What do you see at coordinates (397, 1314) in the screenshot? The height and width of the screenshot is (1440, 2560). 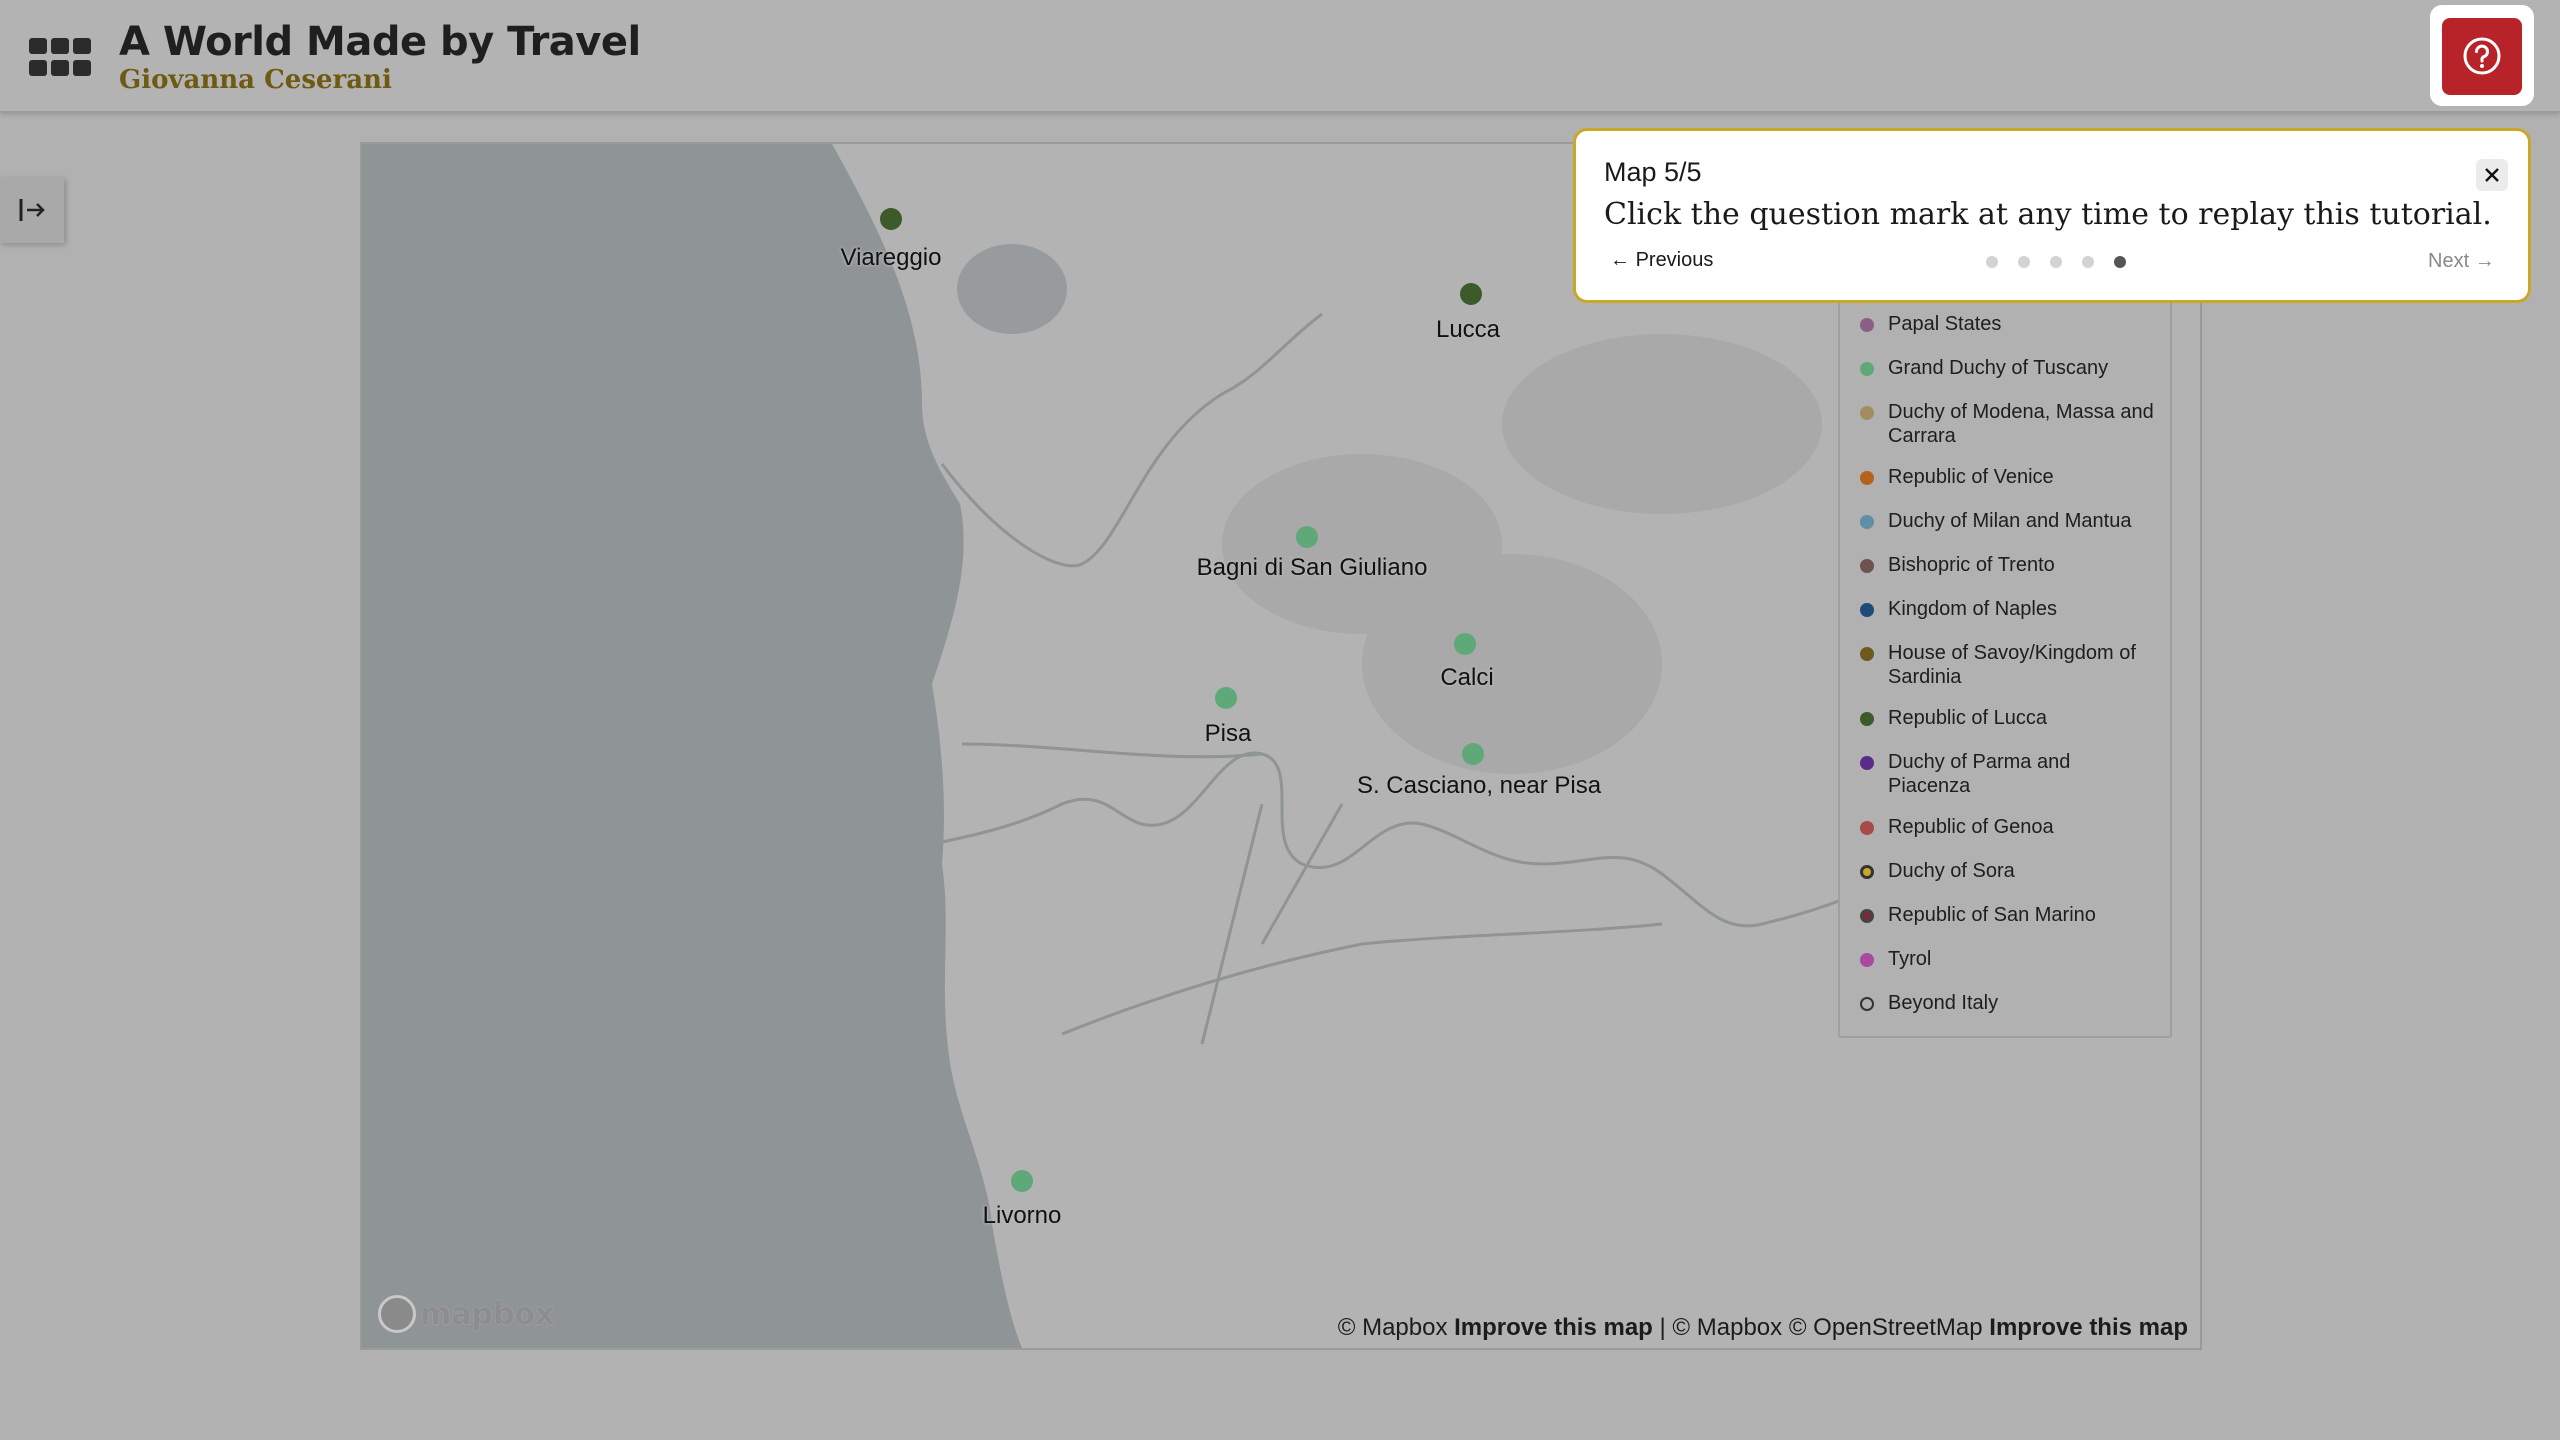 I see `mapbox-logo-icon` at bounding box center [397, 1314].